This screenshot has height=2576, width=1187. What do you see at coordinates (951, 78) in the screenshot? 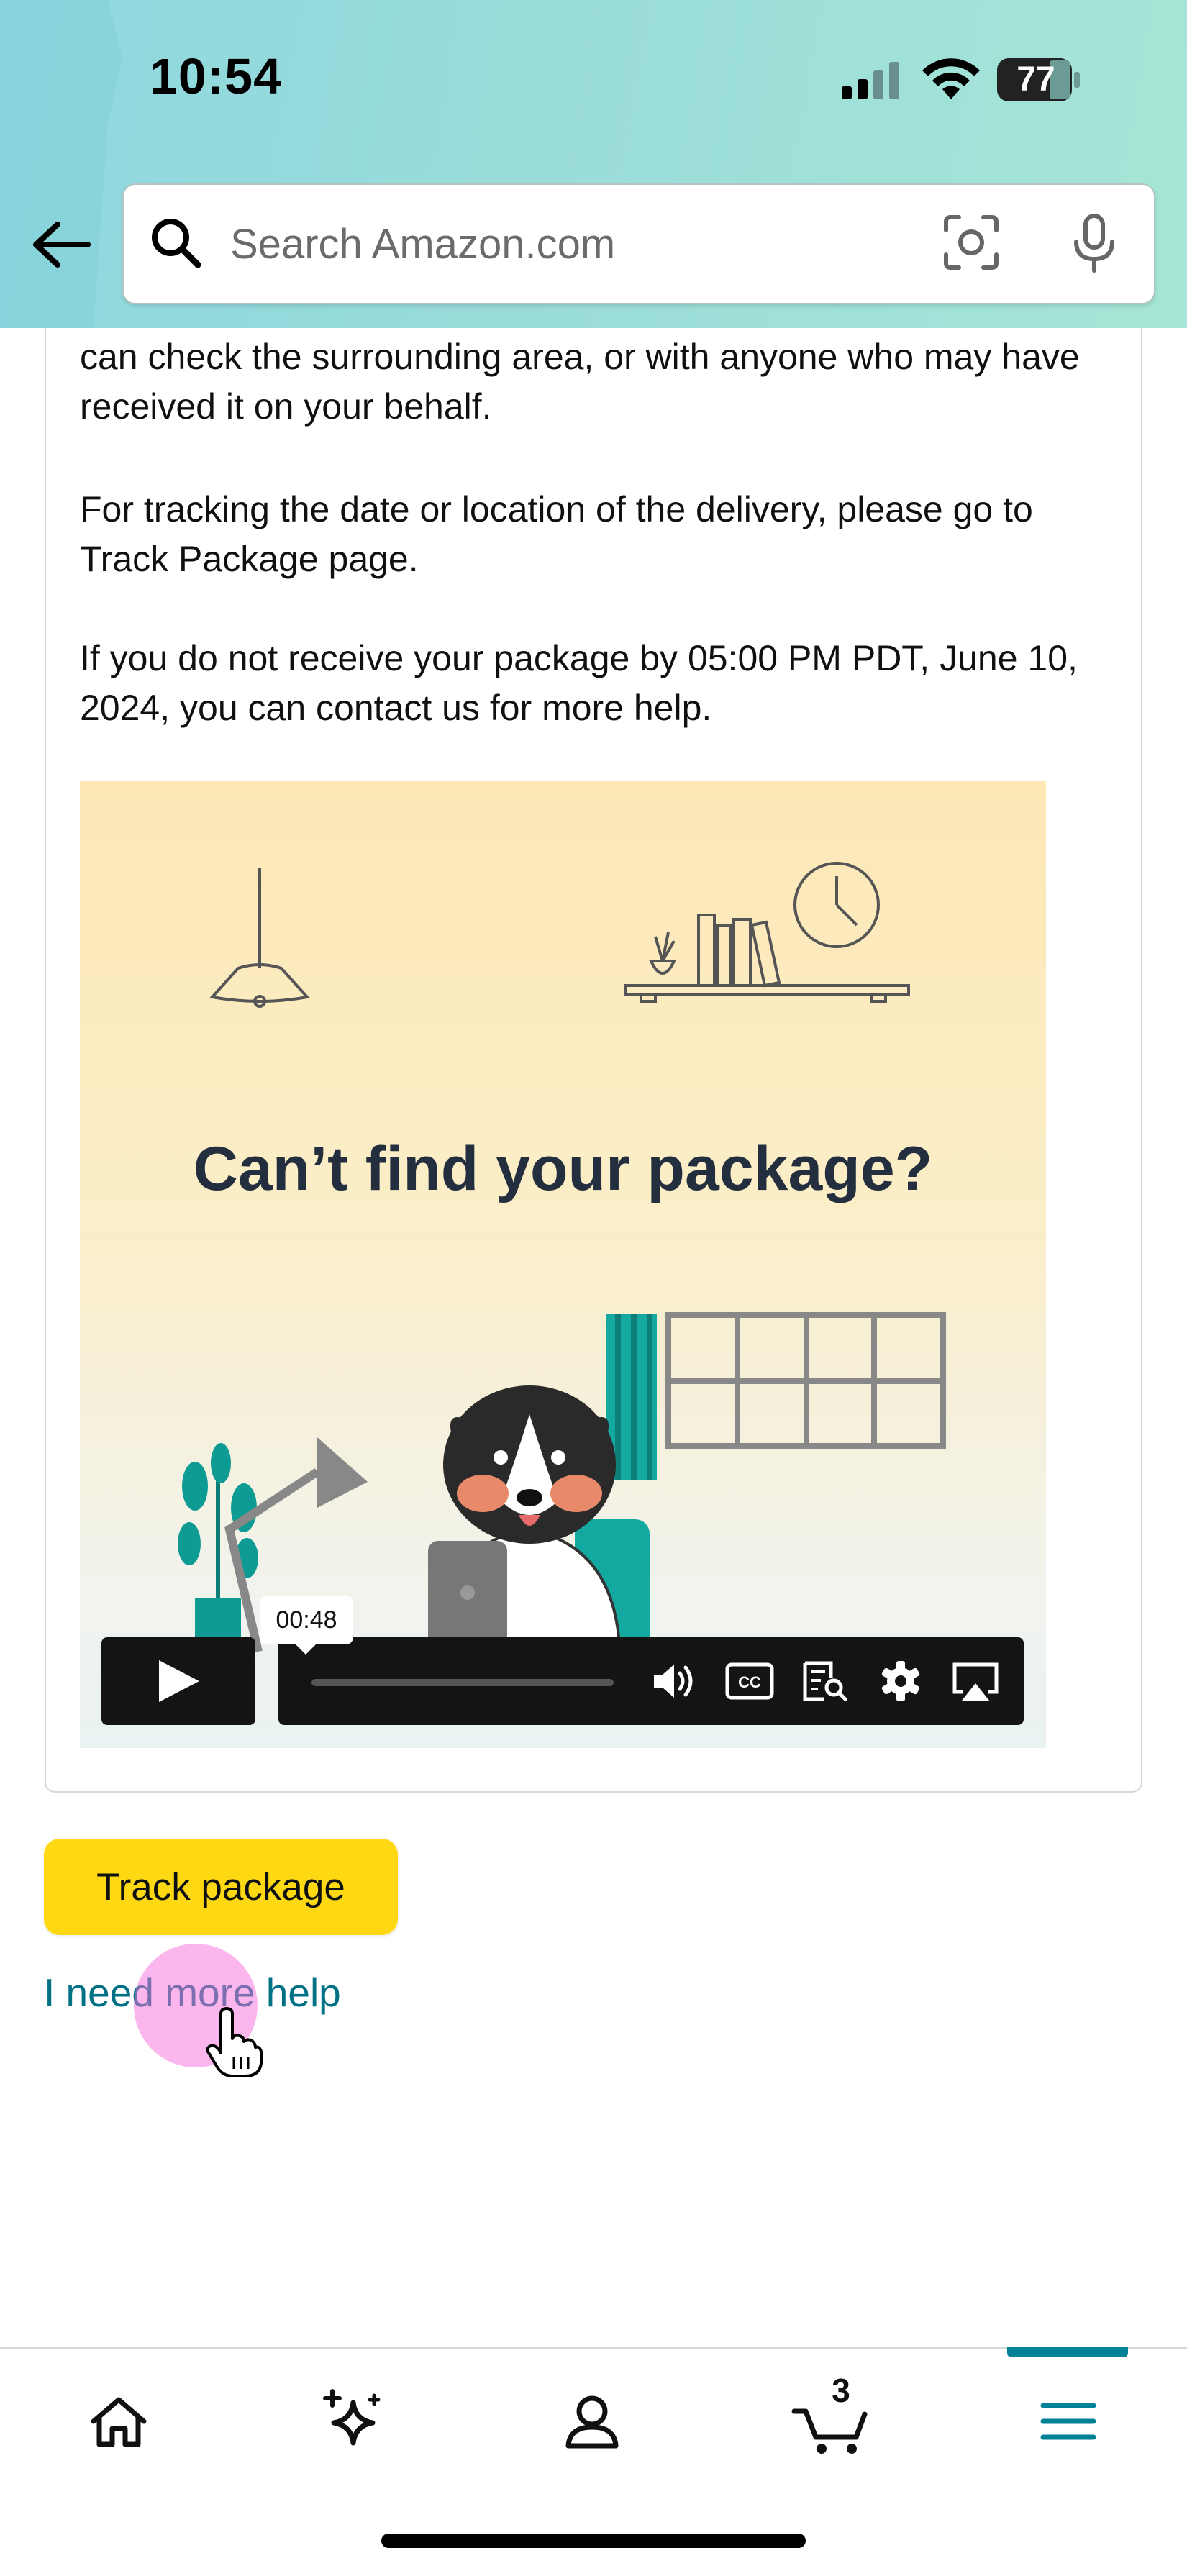
I see `wifi-icon` at bounding box center [951, 78].